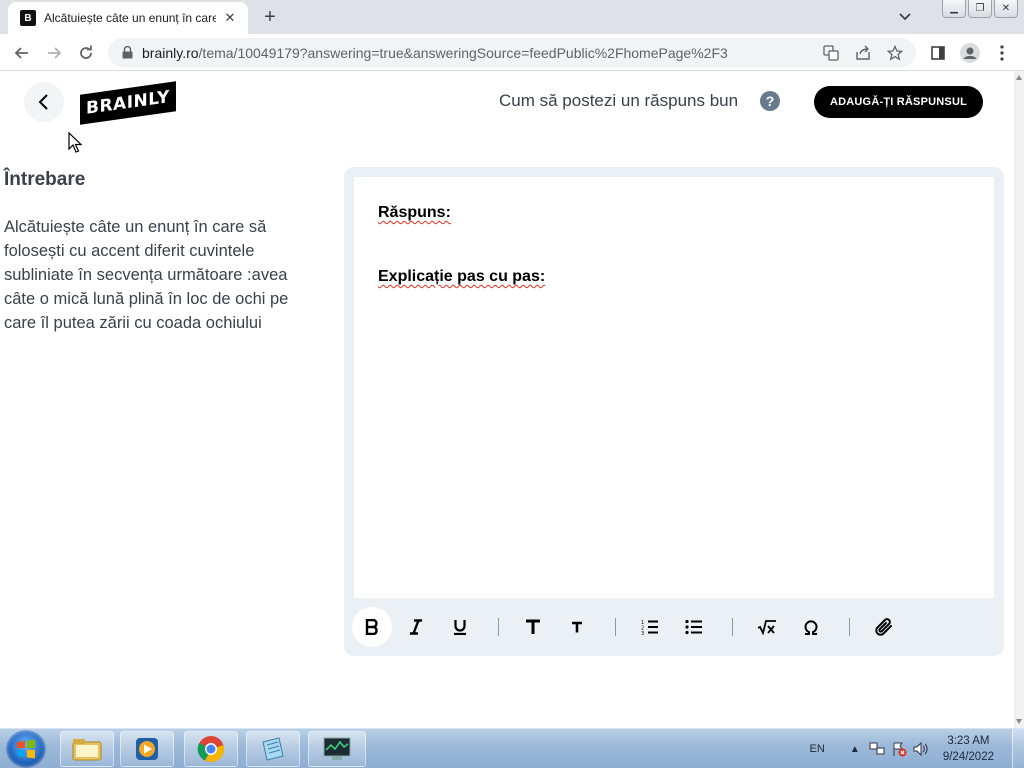 The image size is (1024, 769). I want to click on tab-title: Alcătuiește câte un enunț în care, so click(130, 18).